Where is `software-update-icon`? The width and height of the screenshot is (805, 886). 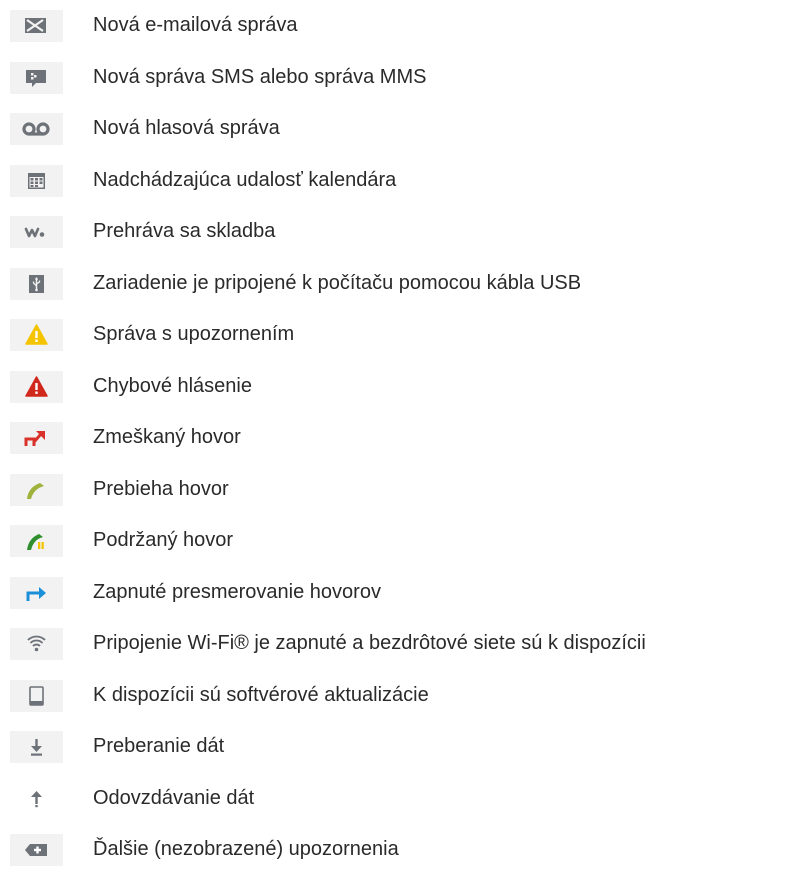
software-update-icon is located at coordinates (36, 695).